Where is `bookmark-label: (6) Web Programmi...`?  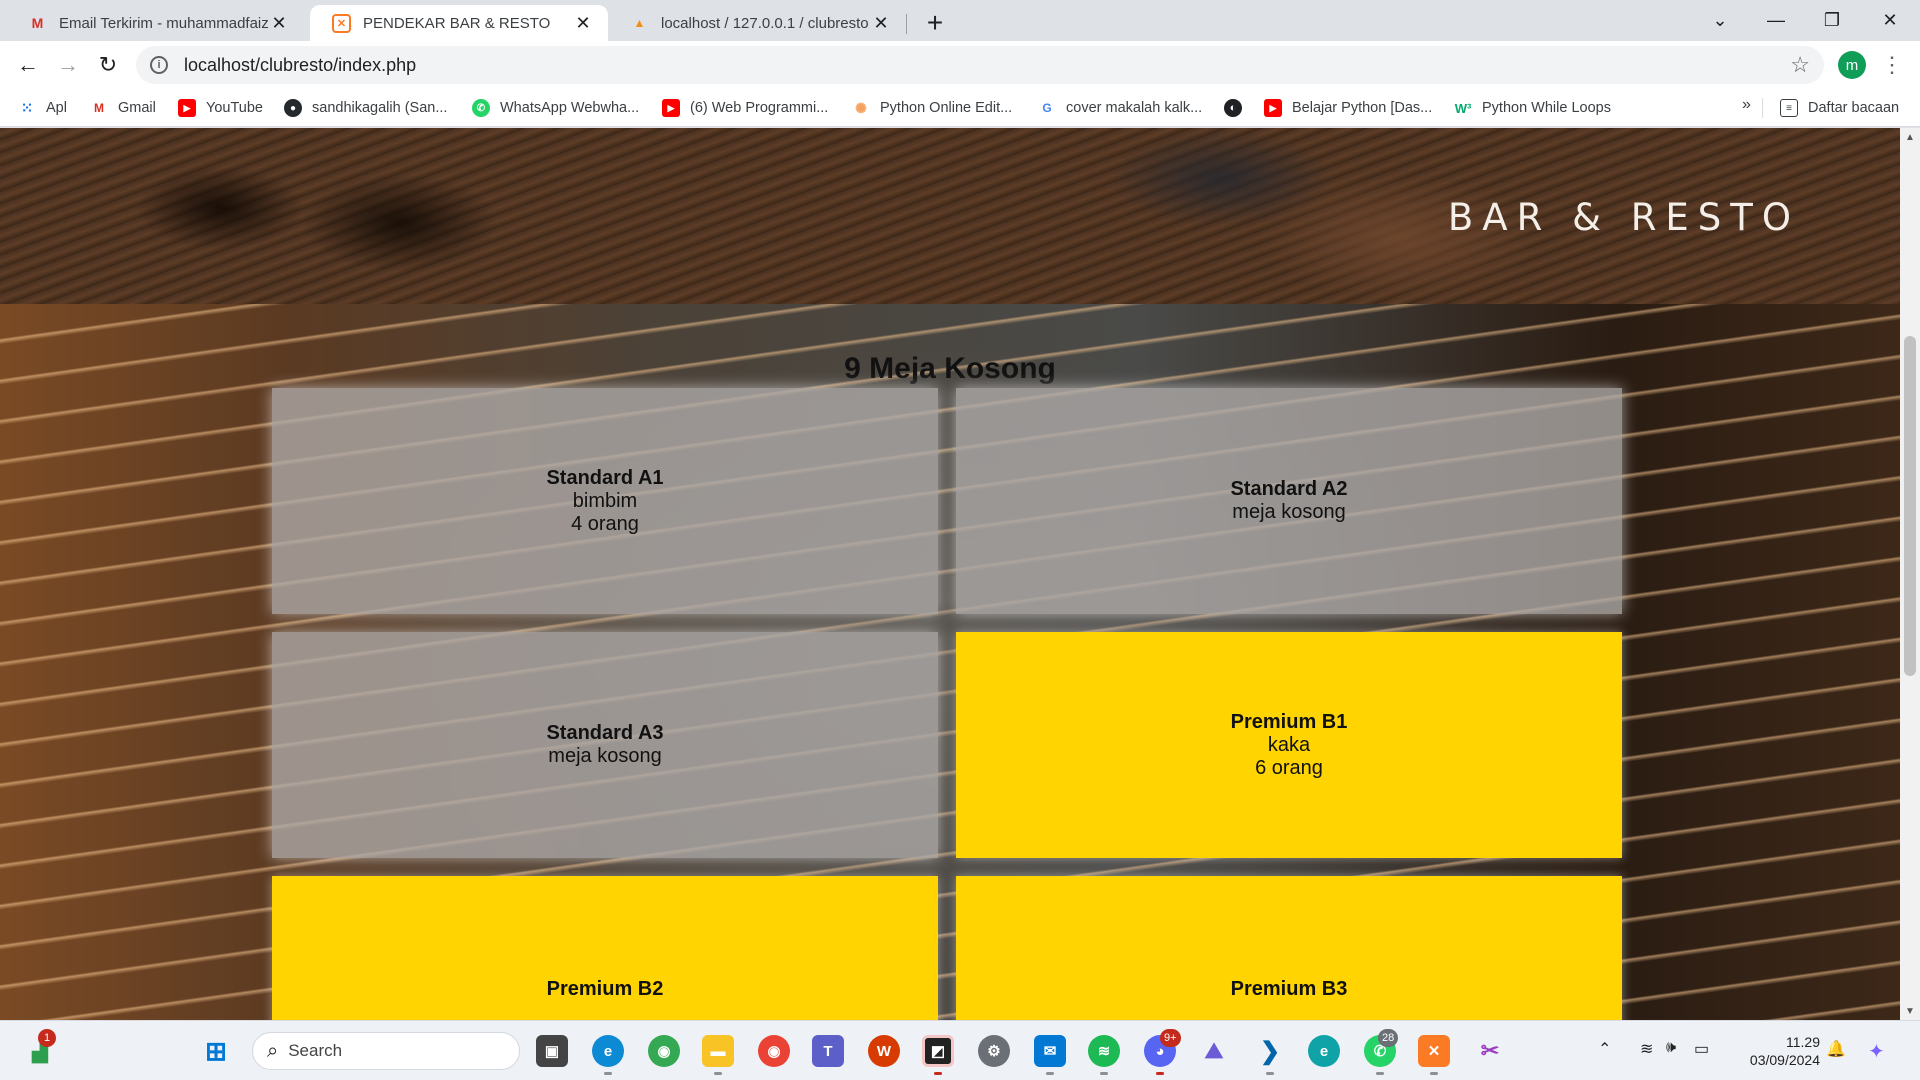 bookmark-label: (6) Web Programmi... is located at coordinates (759, 108).